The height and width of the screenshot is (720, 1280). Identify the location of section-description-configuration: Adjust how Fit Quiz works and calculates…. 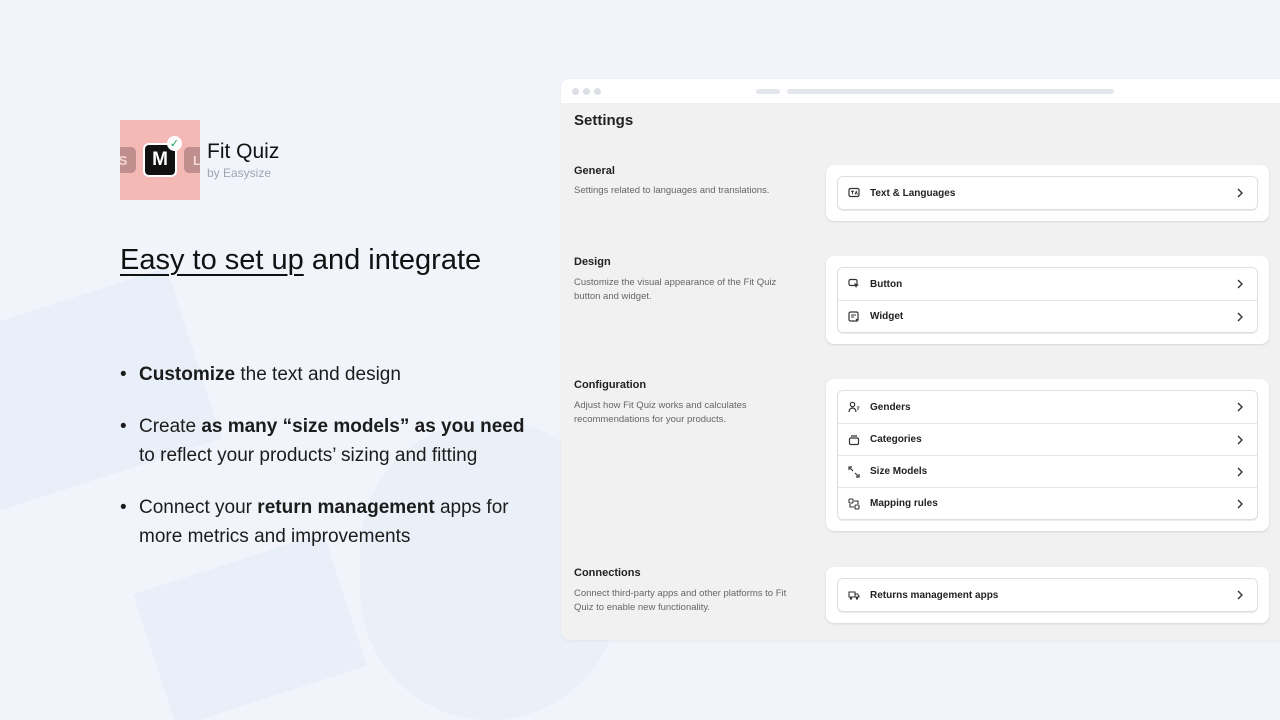
(660, 412).